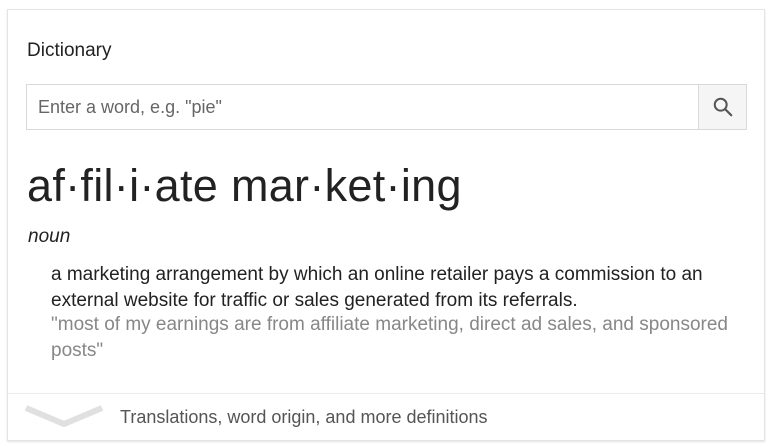  What do you see at coordinates (69, 50) in the screenshot?
I see `section-title: Dictionary` at bounding box center [69, 50].